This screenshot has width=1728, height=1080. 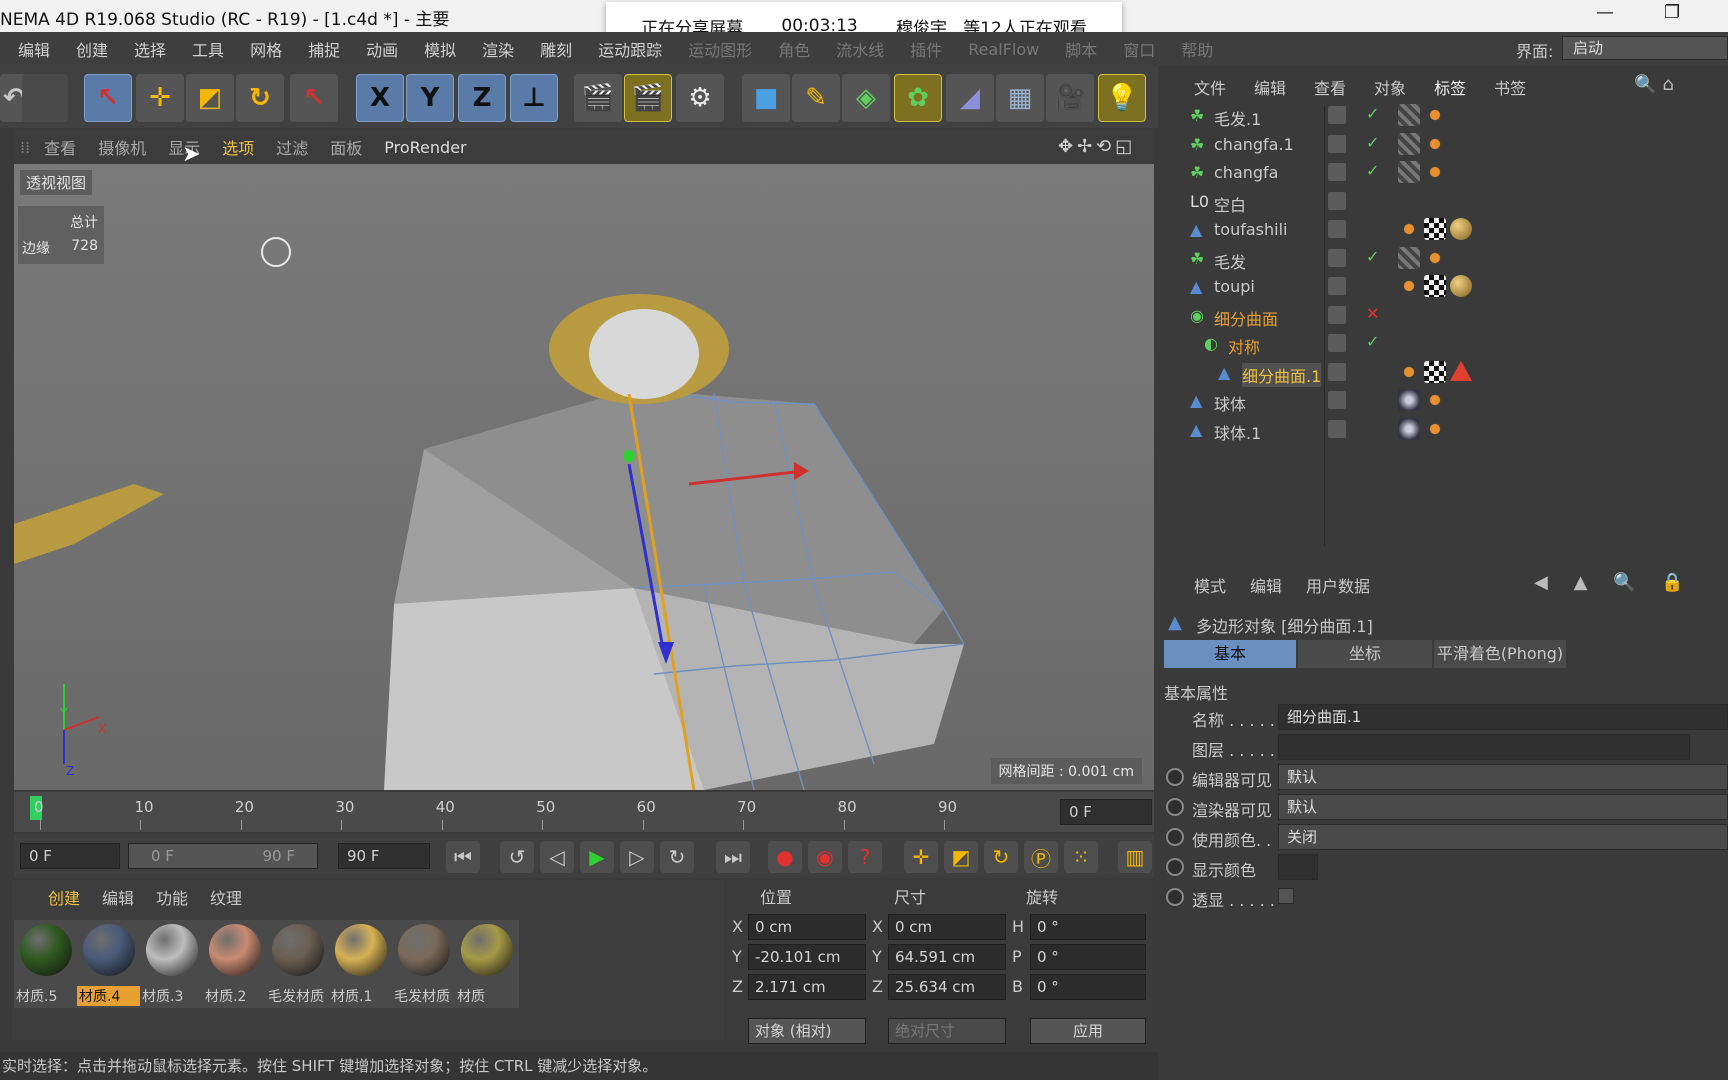 What do you see at coordinates (1122, 98) in the screenshot?
I see `light-icon: 💡` at bounding box center [1122, 98].